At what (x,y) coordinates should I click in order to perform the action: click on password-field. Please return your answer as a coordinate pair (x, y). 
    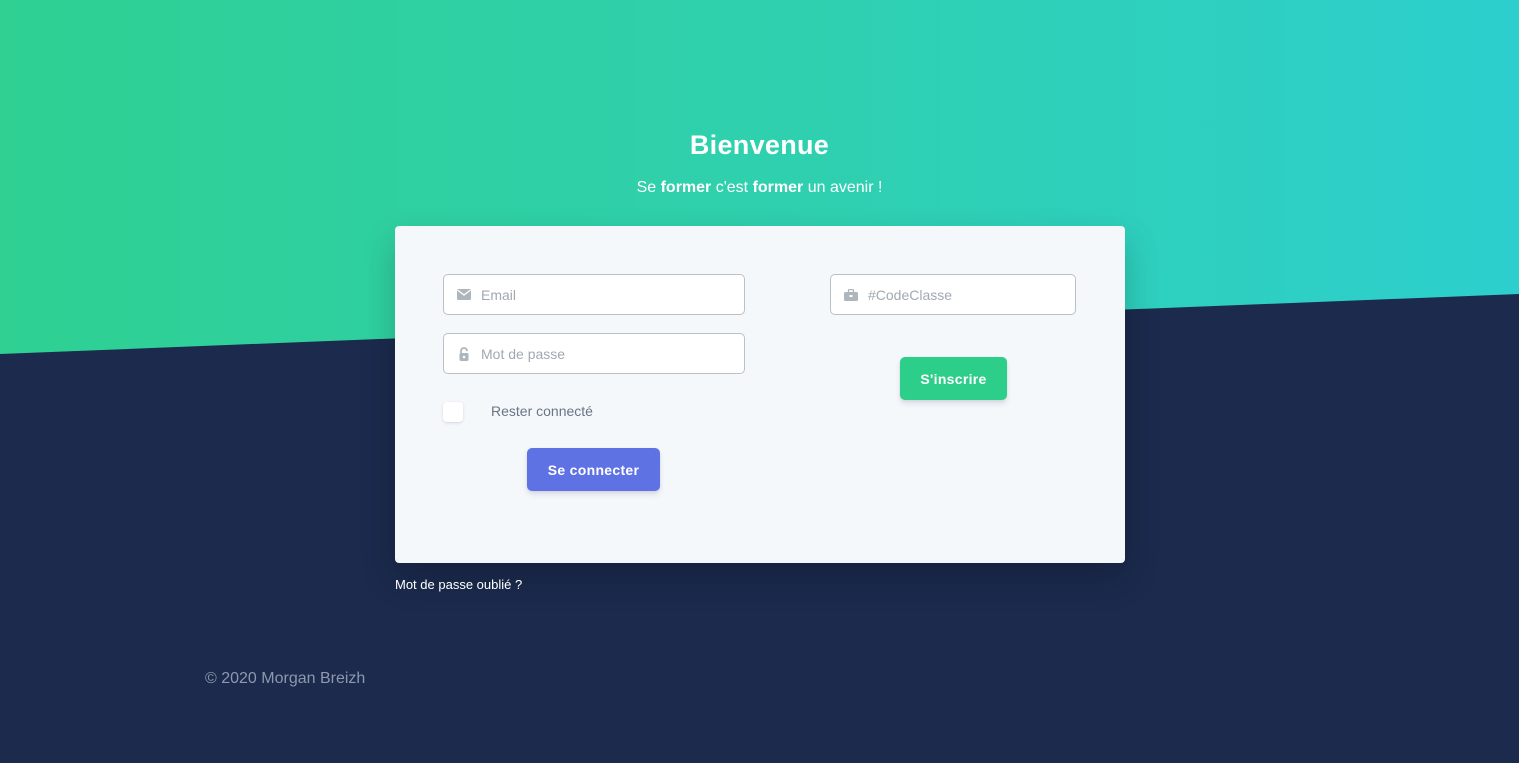
    Looking at the image, I should click on (594, 353).